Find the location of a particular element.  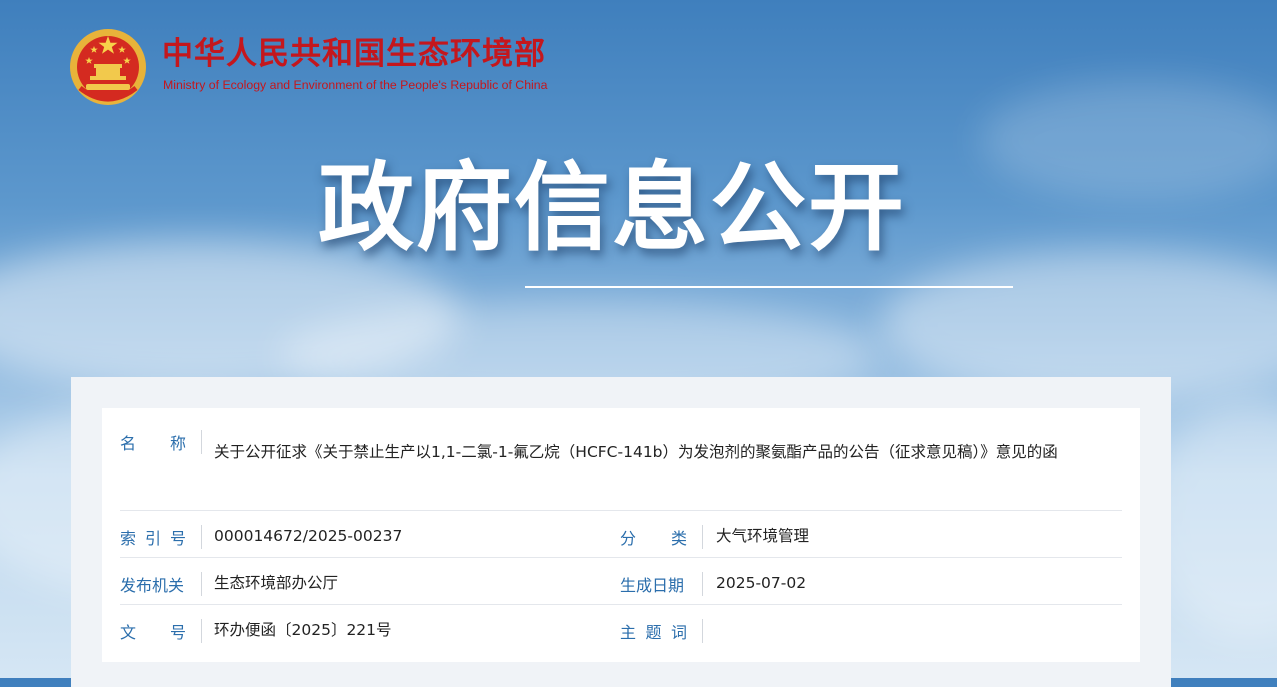

hero-title: 政府信息公开 is located at coordinates (612, 208).